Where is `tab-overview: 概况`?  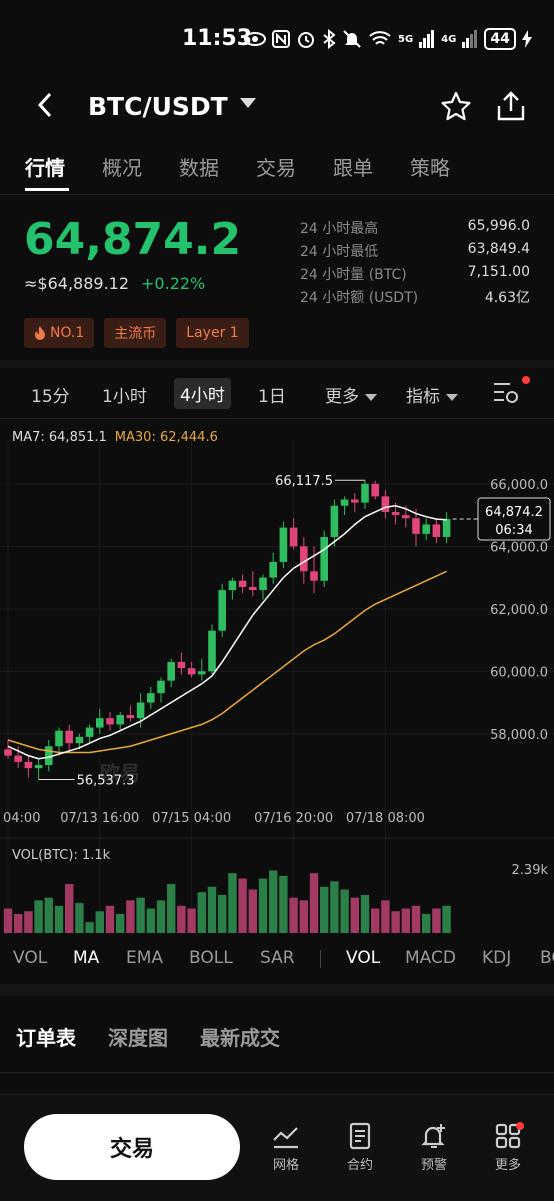
tab-overview: 概况 is located at coordinates (122, 166).